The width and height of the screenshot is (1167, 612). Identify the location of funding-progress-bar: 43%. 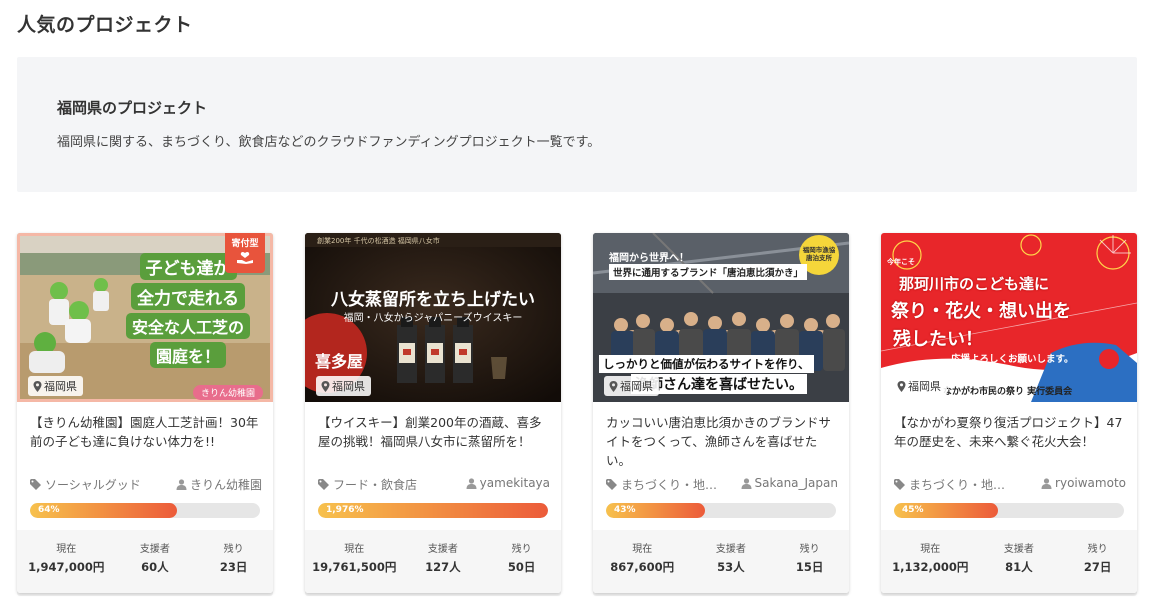
(721, 510).